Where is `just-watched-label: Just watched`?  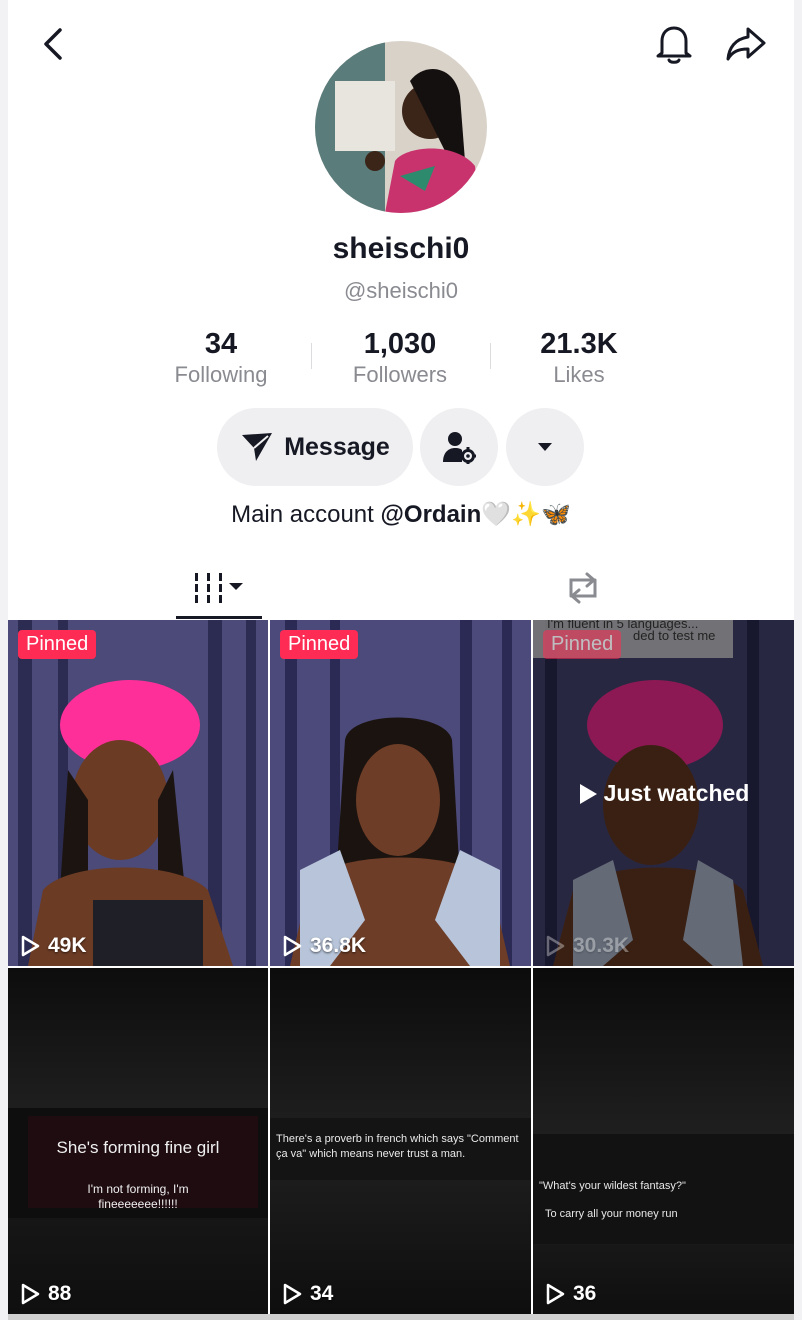 just-watched-label: Just watched is located at coordinates (663, 793).